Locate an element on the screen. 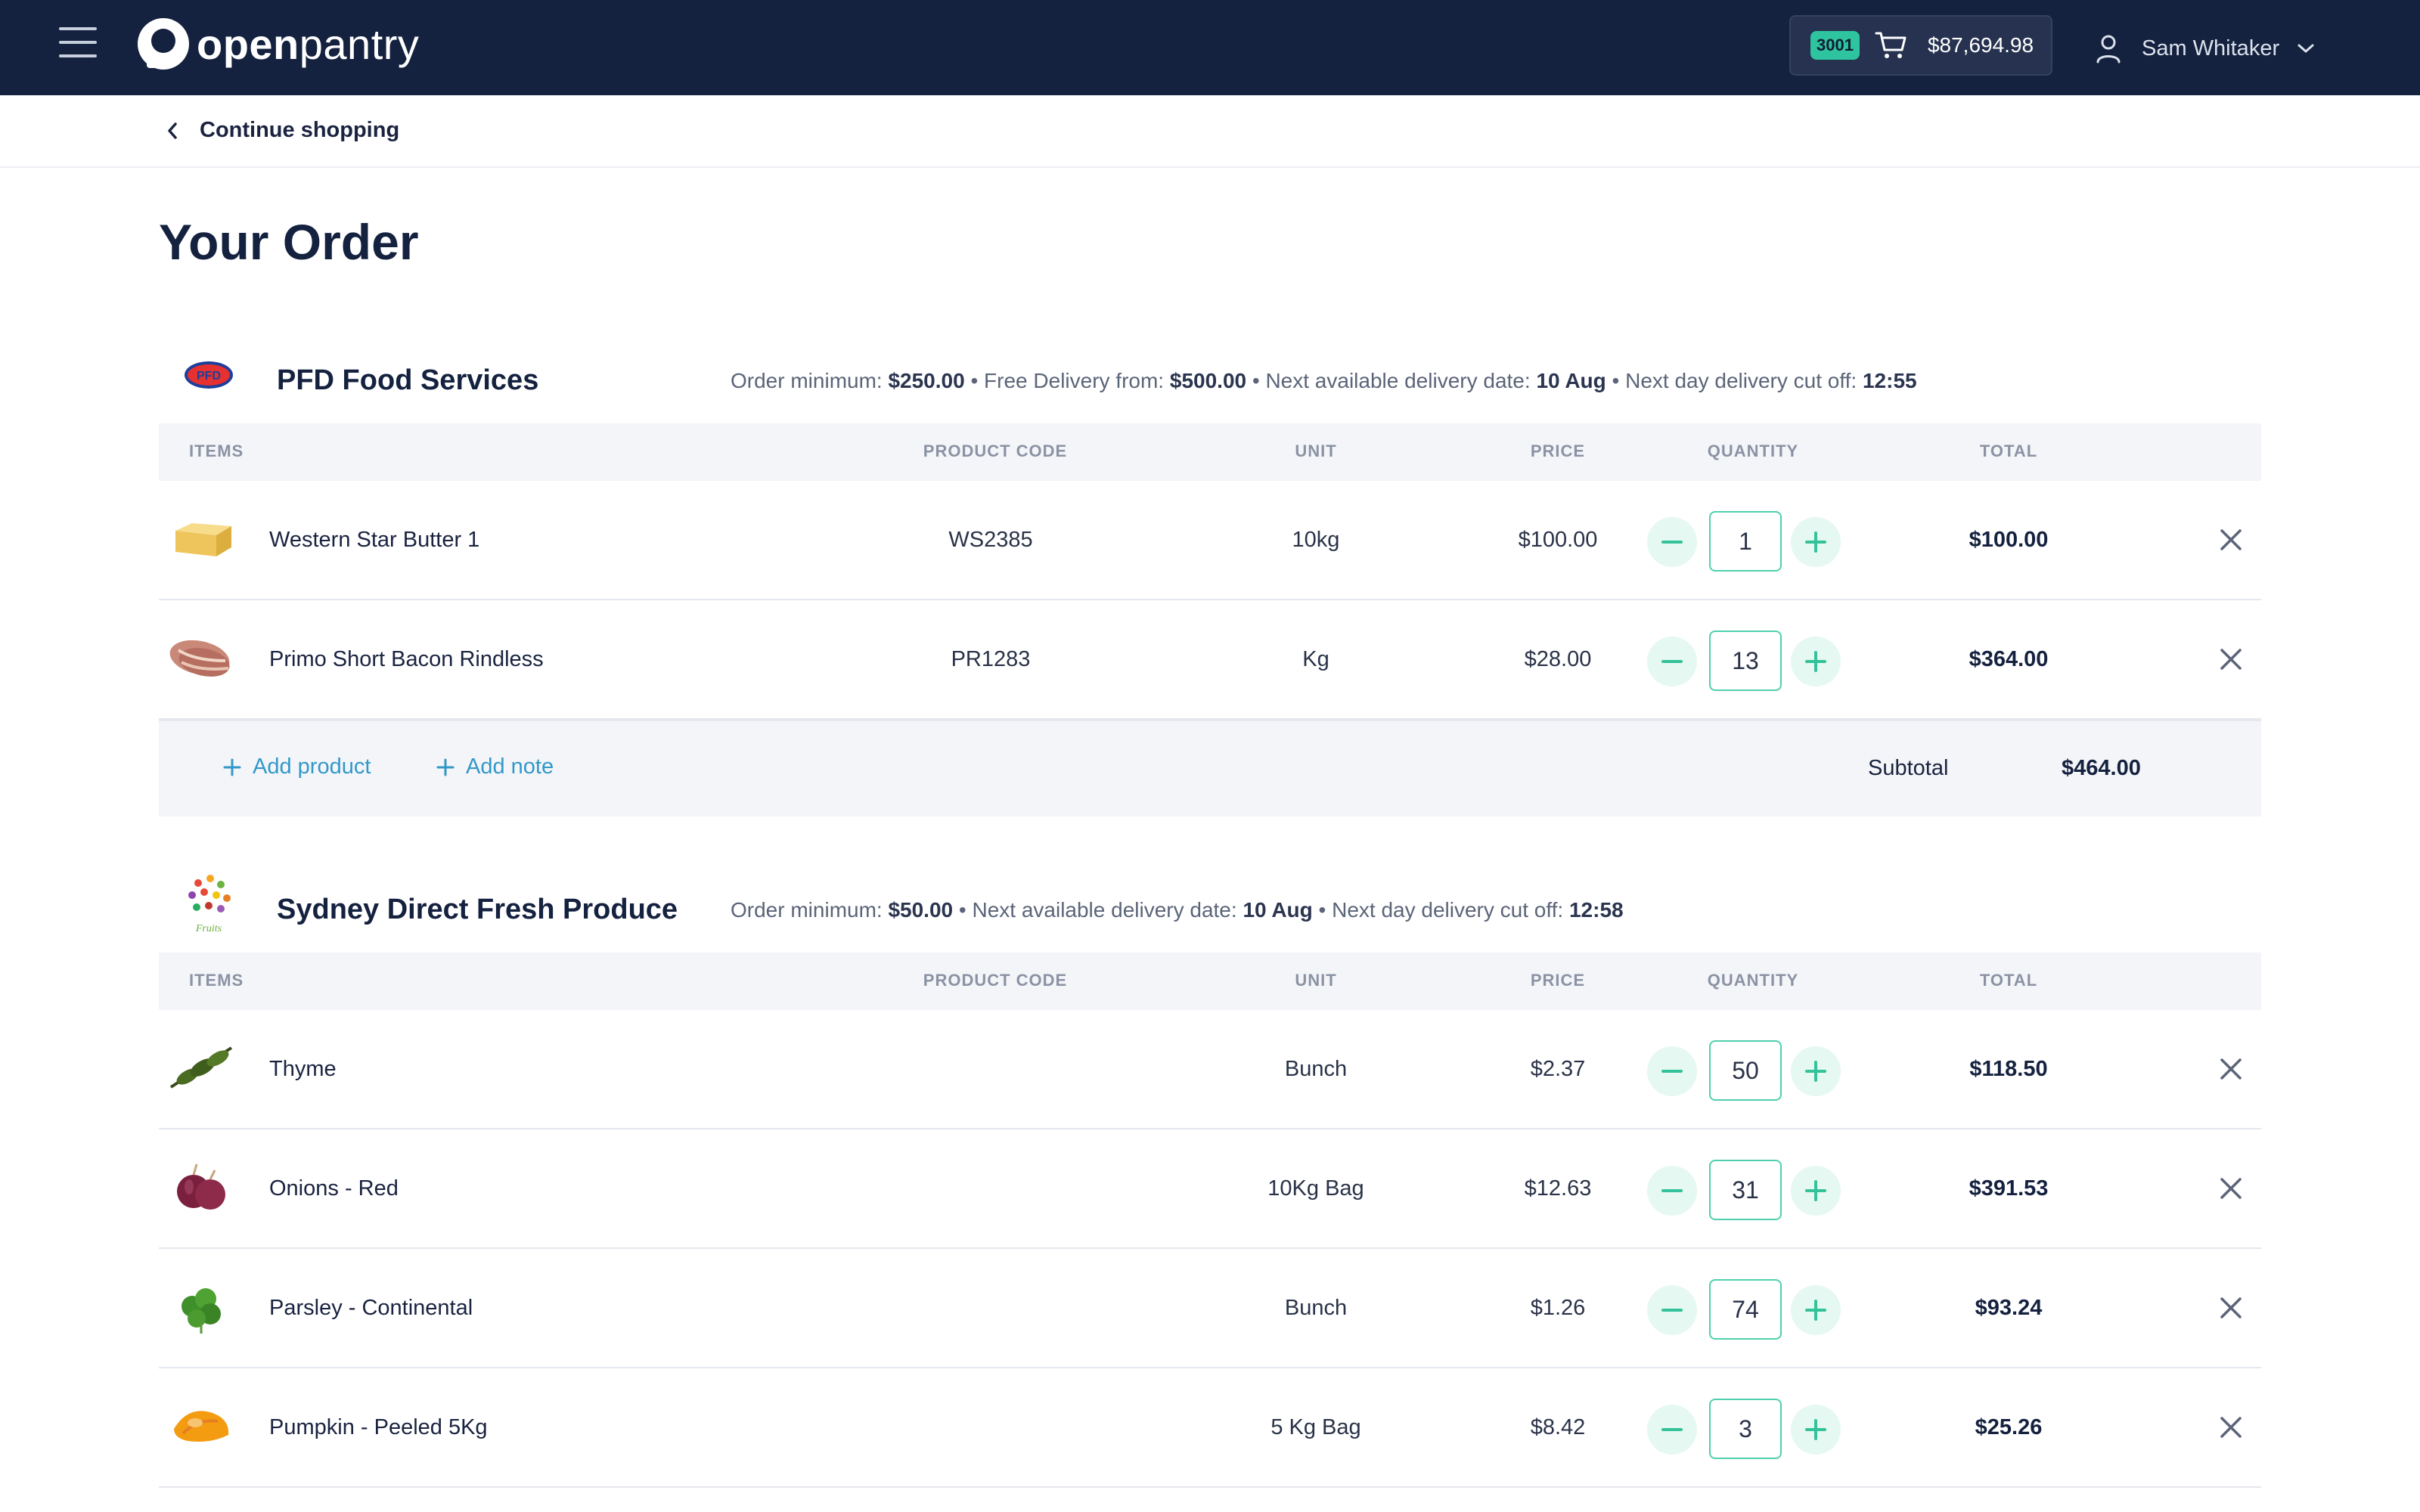  openpantry-logo: openpantry is located at coordinates (278, 44).